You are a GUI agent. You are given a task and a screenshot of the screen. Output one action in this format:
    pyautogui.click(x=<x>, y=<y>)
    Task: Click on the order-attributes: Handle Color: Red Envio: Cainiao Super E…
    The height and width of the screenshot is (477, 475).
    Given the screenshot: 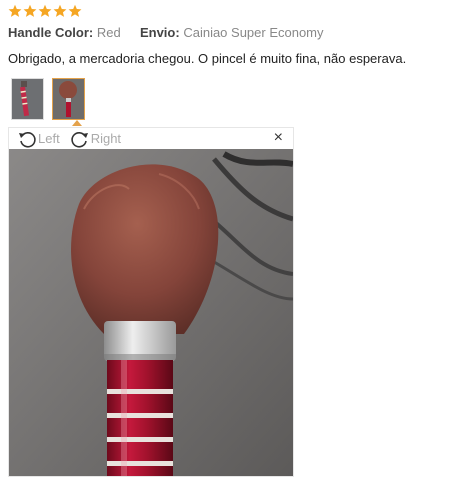 What is the action you would take?
    pyautogui.click(x=166, y=32)
    